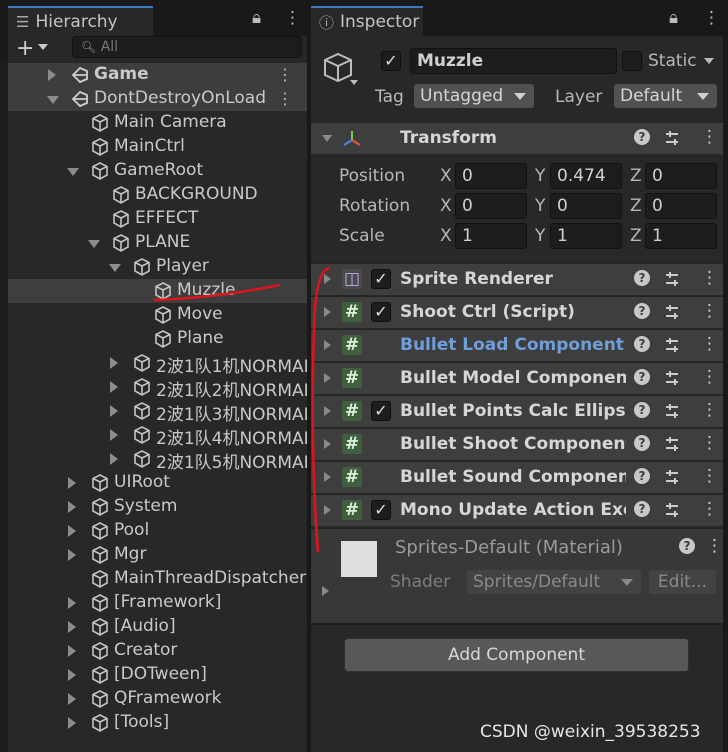  I want to click on annotation-underline, so click(217, 292).